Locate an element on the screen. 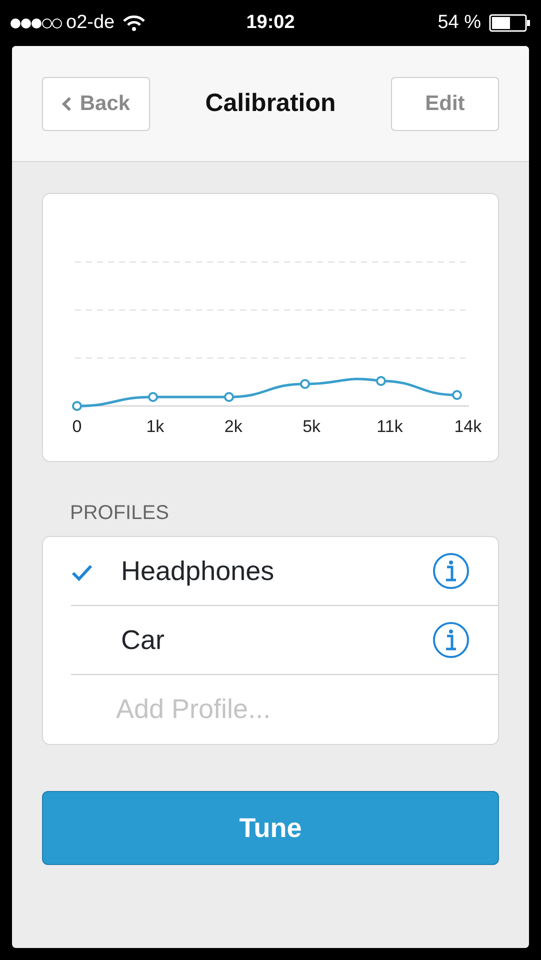 This screenshot has width=541, height=960. profile-name: Headphones is located at coordinates (198, 571).